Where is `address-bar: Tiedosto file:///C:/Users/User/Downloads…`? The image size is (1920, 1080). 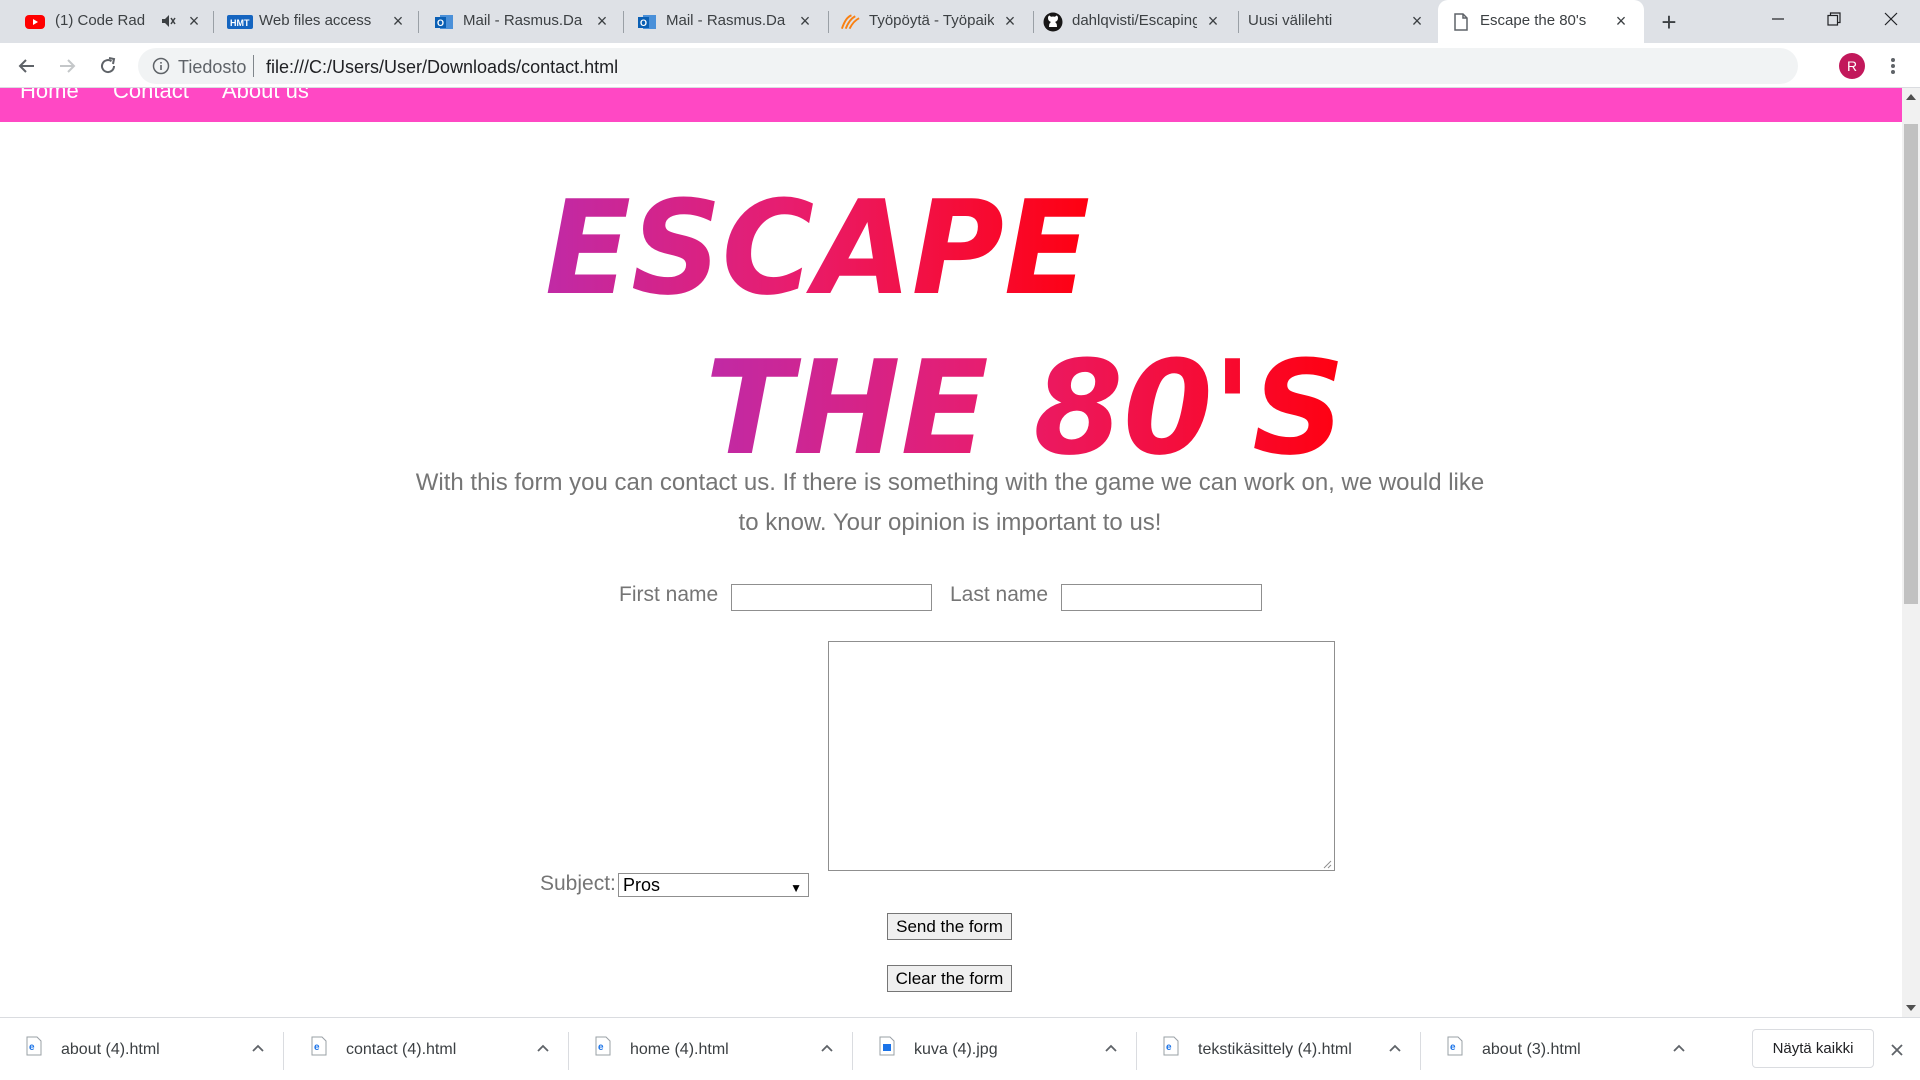 address-bar: Tiedosto file:///C:/Users/User/Downloads… is located at coordinates (968, 66).